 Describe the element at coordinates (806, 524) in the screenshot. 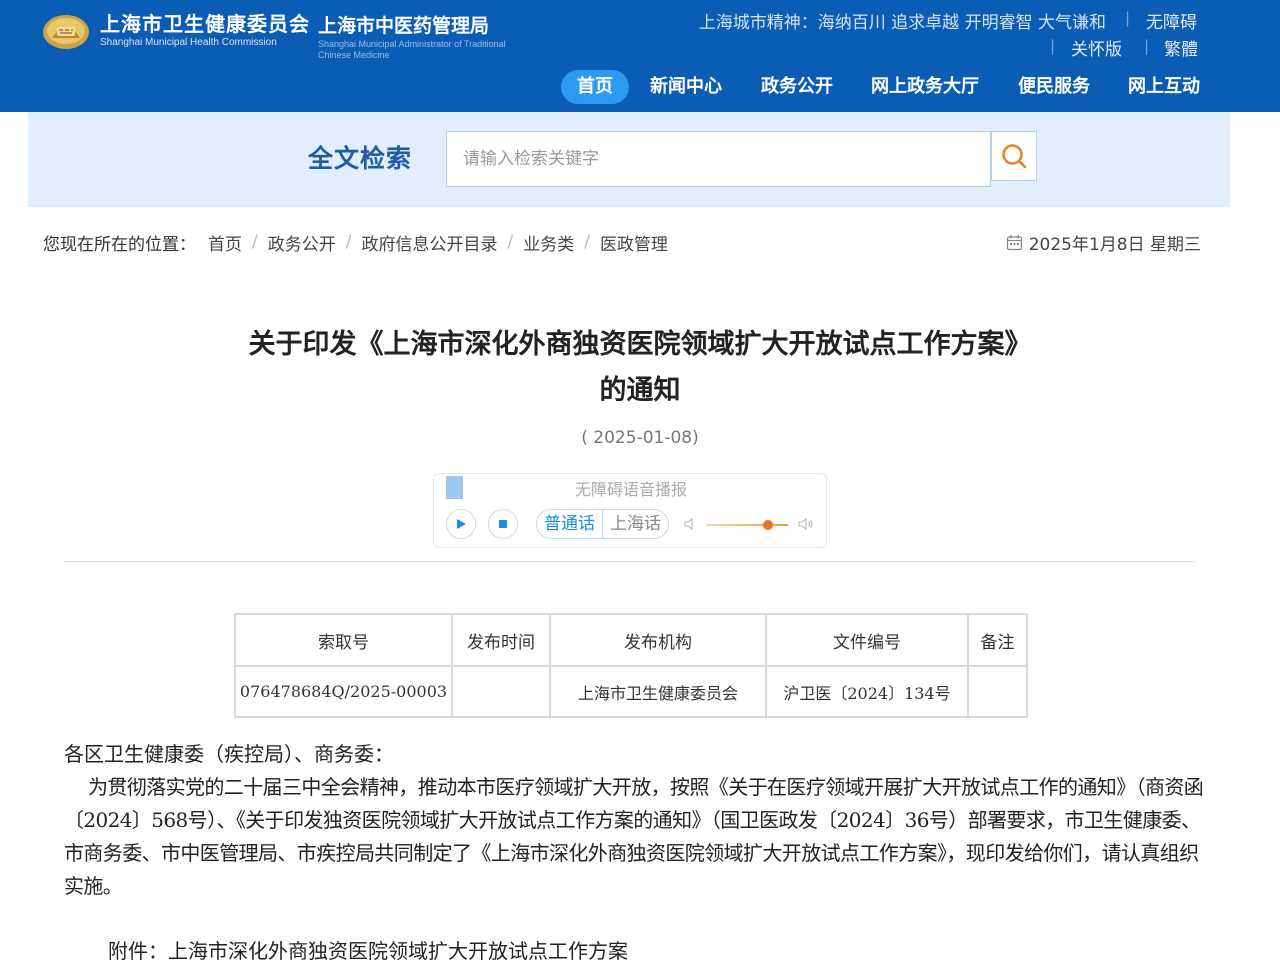

I see `volume-high-icon` at that location.